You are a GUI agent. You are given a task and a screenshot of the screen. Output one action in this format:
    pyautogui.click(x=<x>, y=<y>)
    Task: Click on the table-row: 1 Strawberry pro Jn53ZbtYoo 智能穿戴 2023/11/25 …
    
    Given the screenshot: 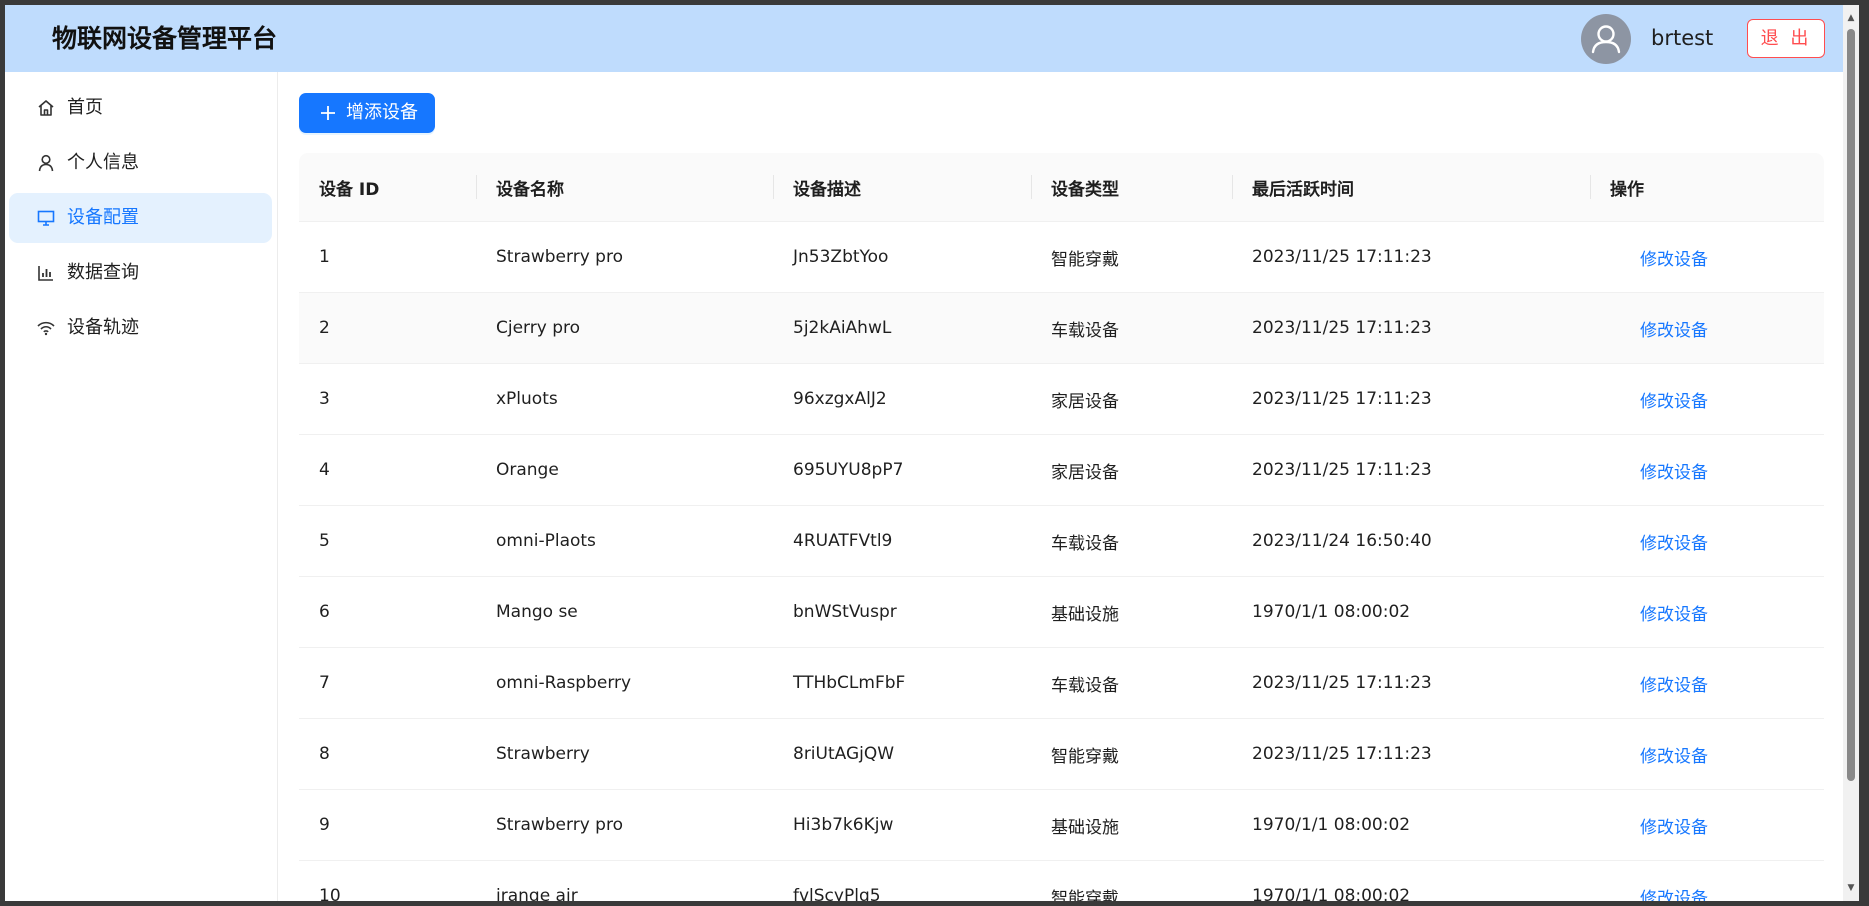 What is the action you would take?
    pyautogui.click(x=1061, y=257)
    